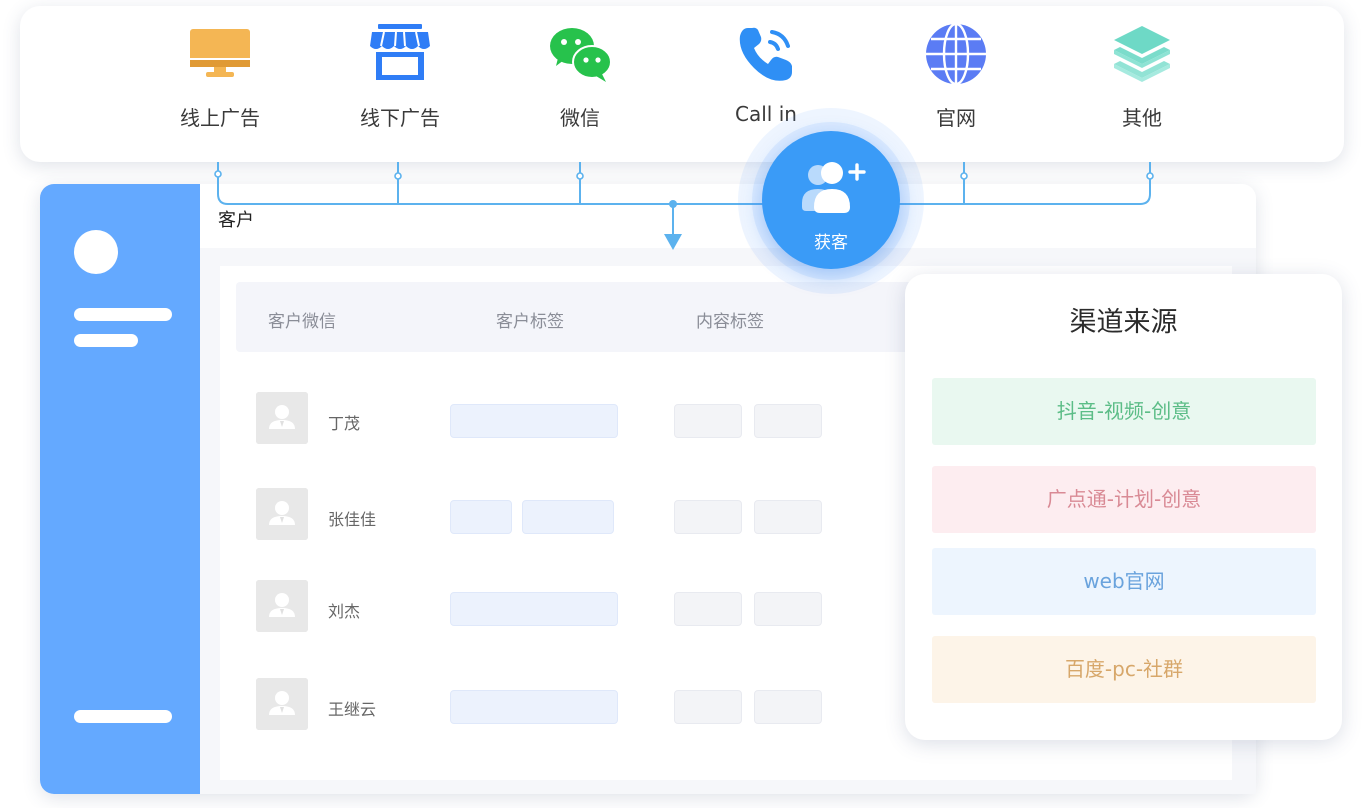  What do you see at coordinates (1124, 499) in the screenshot?
I see `source-item-guangdiantong: 广点通-计划-创意` at bounding box center [1124, 499].